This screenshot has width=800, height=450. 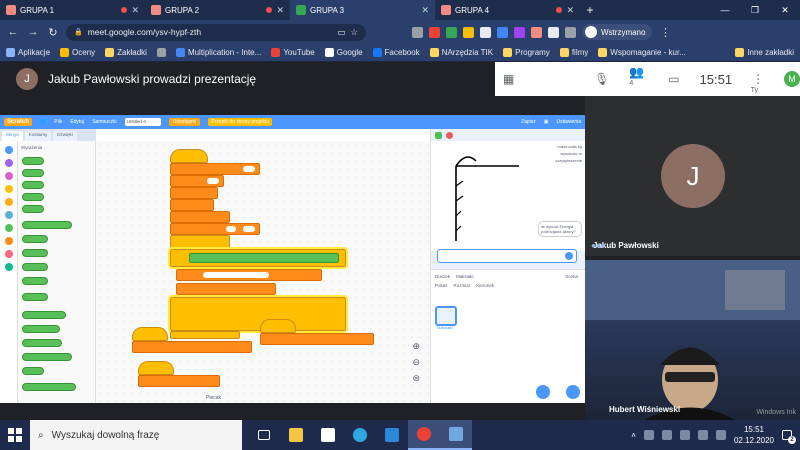 What do you see at coordinates (396, 52) in the screenshot?
I see `bookmark-item: Facebook` at bounding box center [396, 52].